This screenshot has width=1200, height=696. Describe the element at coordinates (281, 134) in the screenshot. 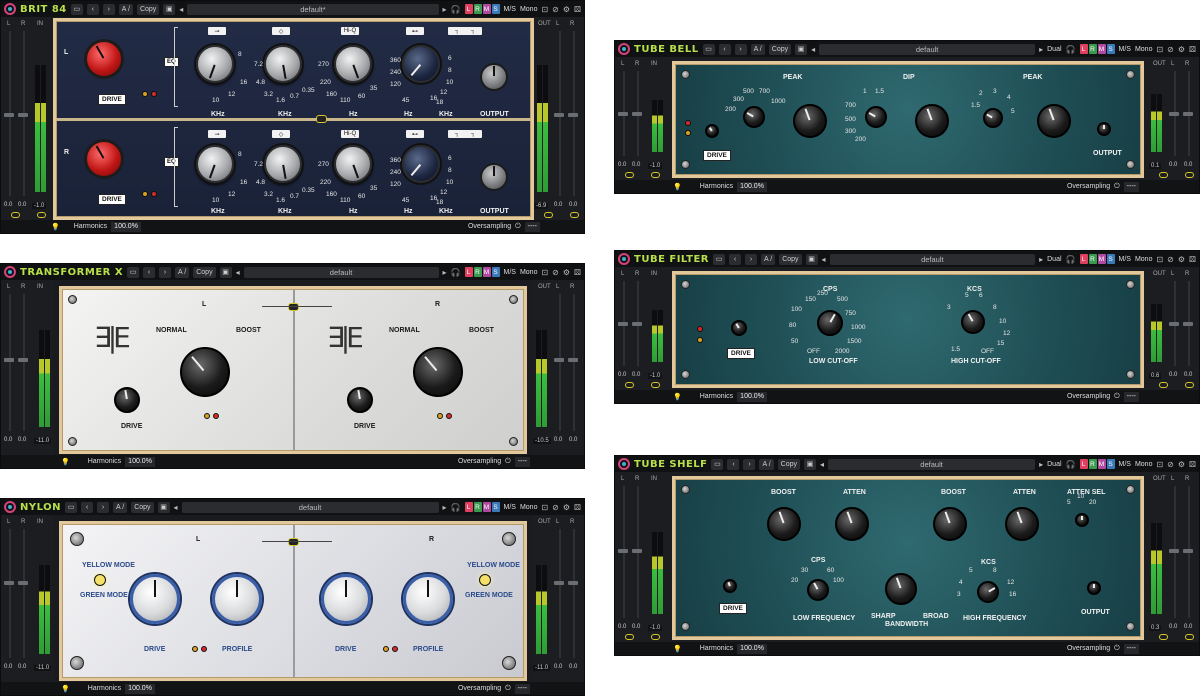

I see `filter-type-button: ◇` at that location.